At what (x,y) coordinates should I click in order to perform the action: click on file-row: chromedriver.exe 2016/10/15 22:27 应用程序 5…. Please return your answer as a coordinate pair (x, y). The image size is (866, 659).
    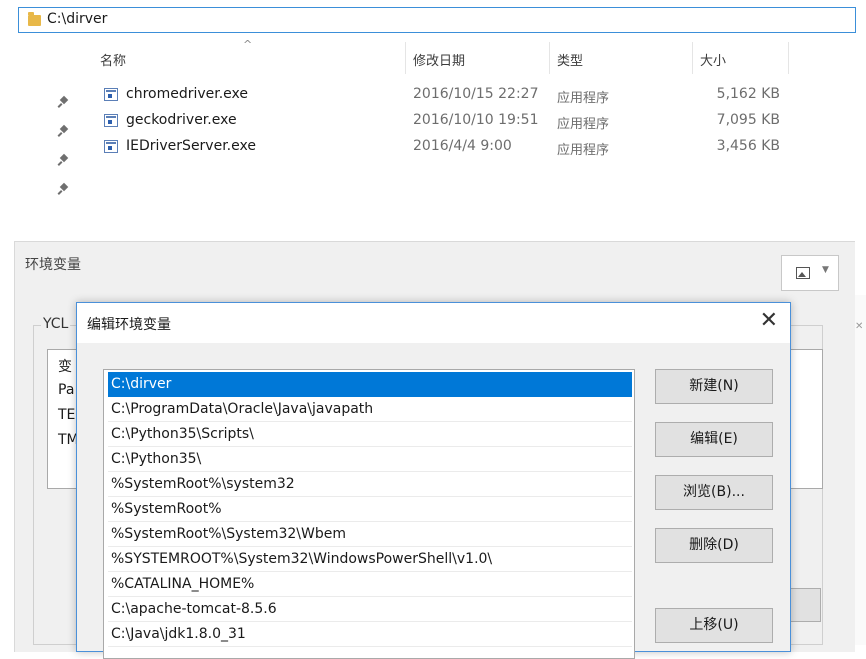
    Looking at the image, I should click on (433, 96).